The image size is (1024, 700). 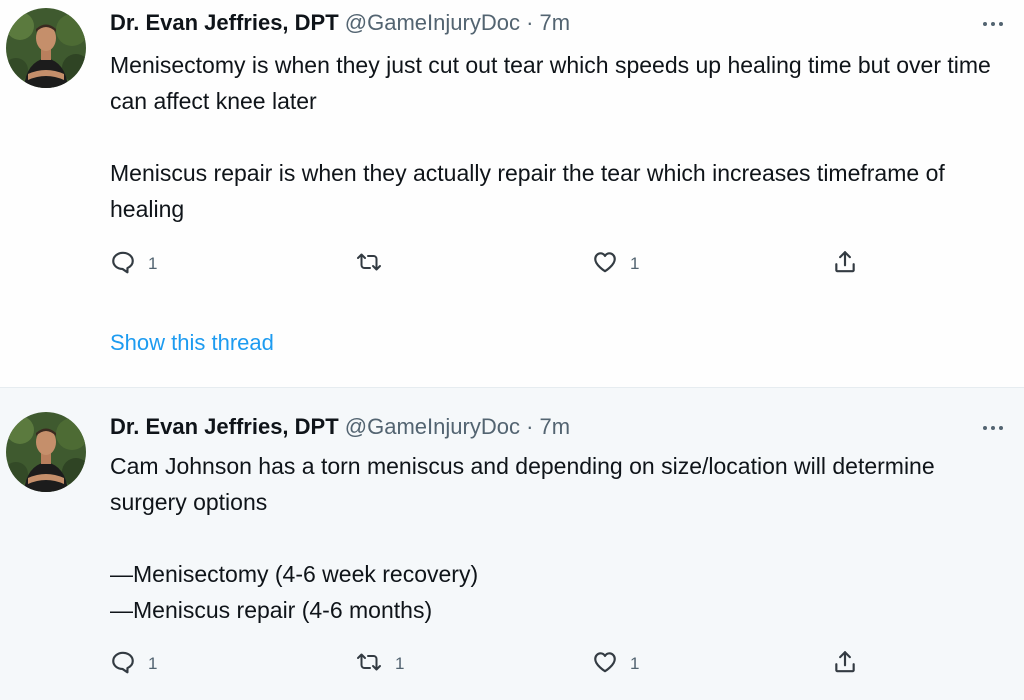 I want to click on tweet-actions: 1 1 1, so click(x=490, y=664).